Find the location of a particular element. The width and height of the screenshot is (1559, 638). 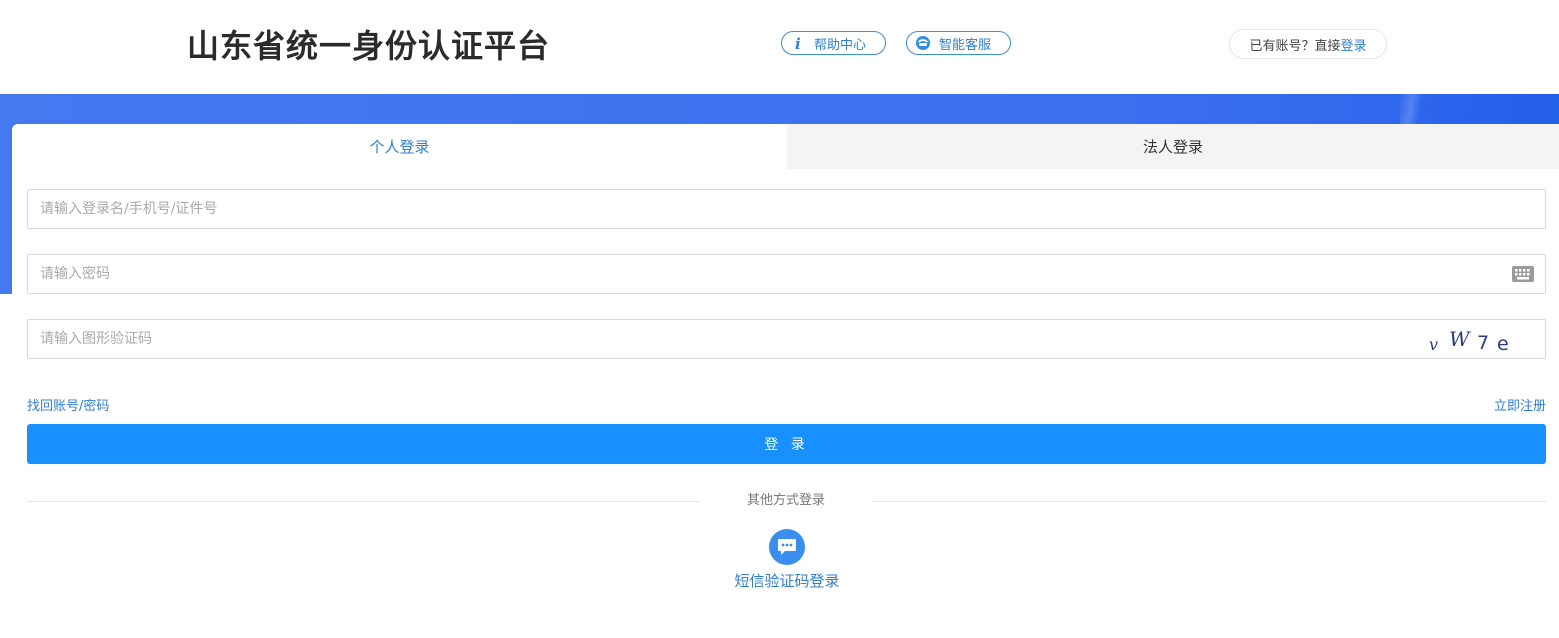

password-input is located at coordinates (786, 274).